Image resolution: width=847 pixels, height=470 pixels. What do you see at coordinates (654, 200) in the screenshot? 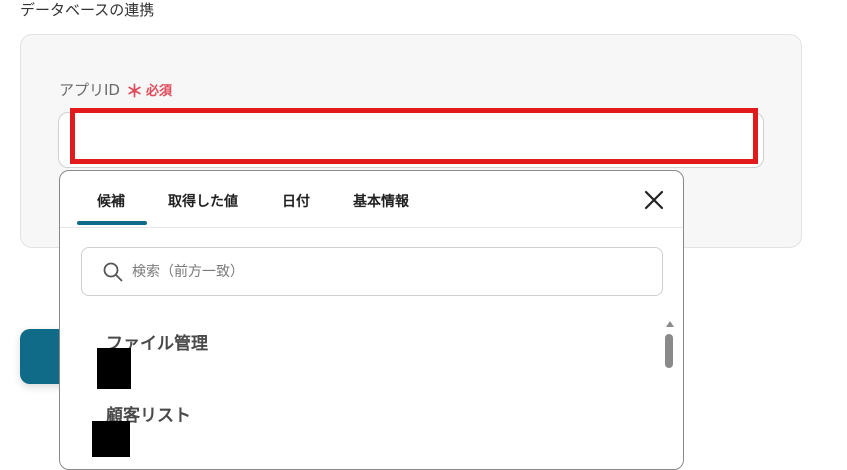
I see `close-icon` at bounding box center [654, 200].